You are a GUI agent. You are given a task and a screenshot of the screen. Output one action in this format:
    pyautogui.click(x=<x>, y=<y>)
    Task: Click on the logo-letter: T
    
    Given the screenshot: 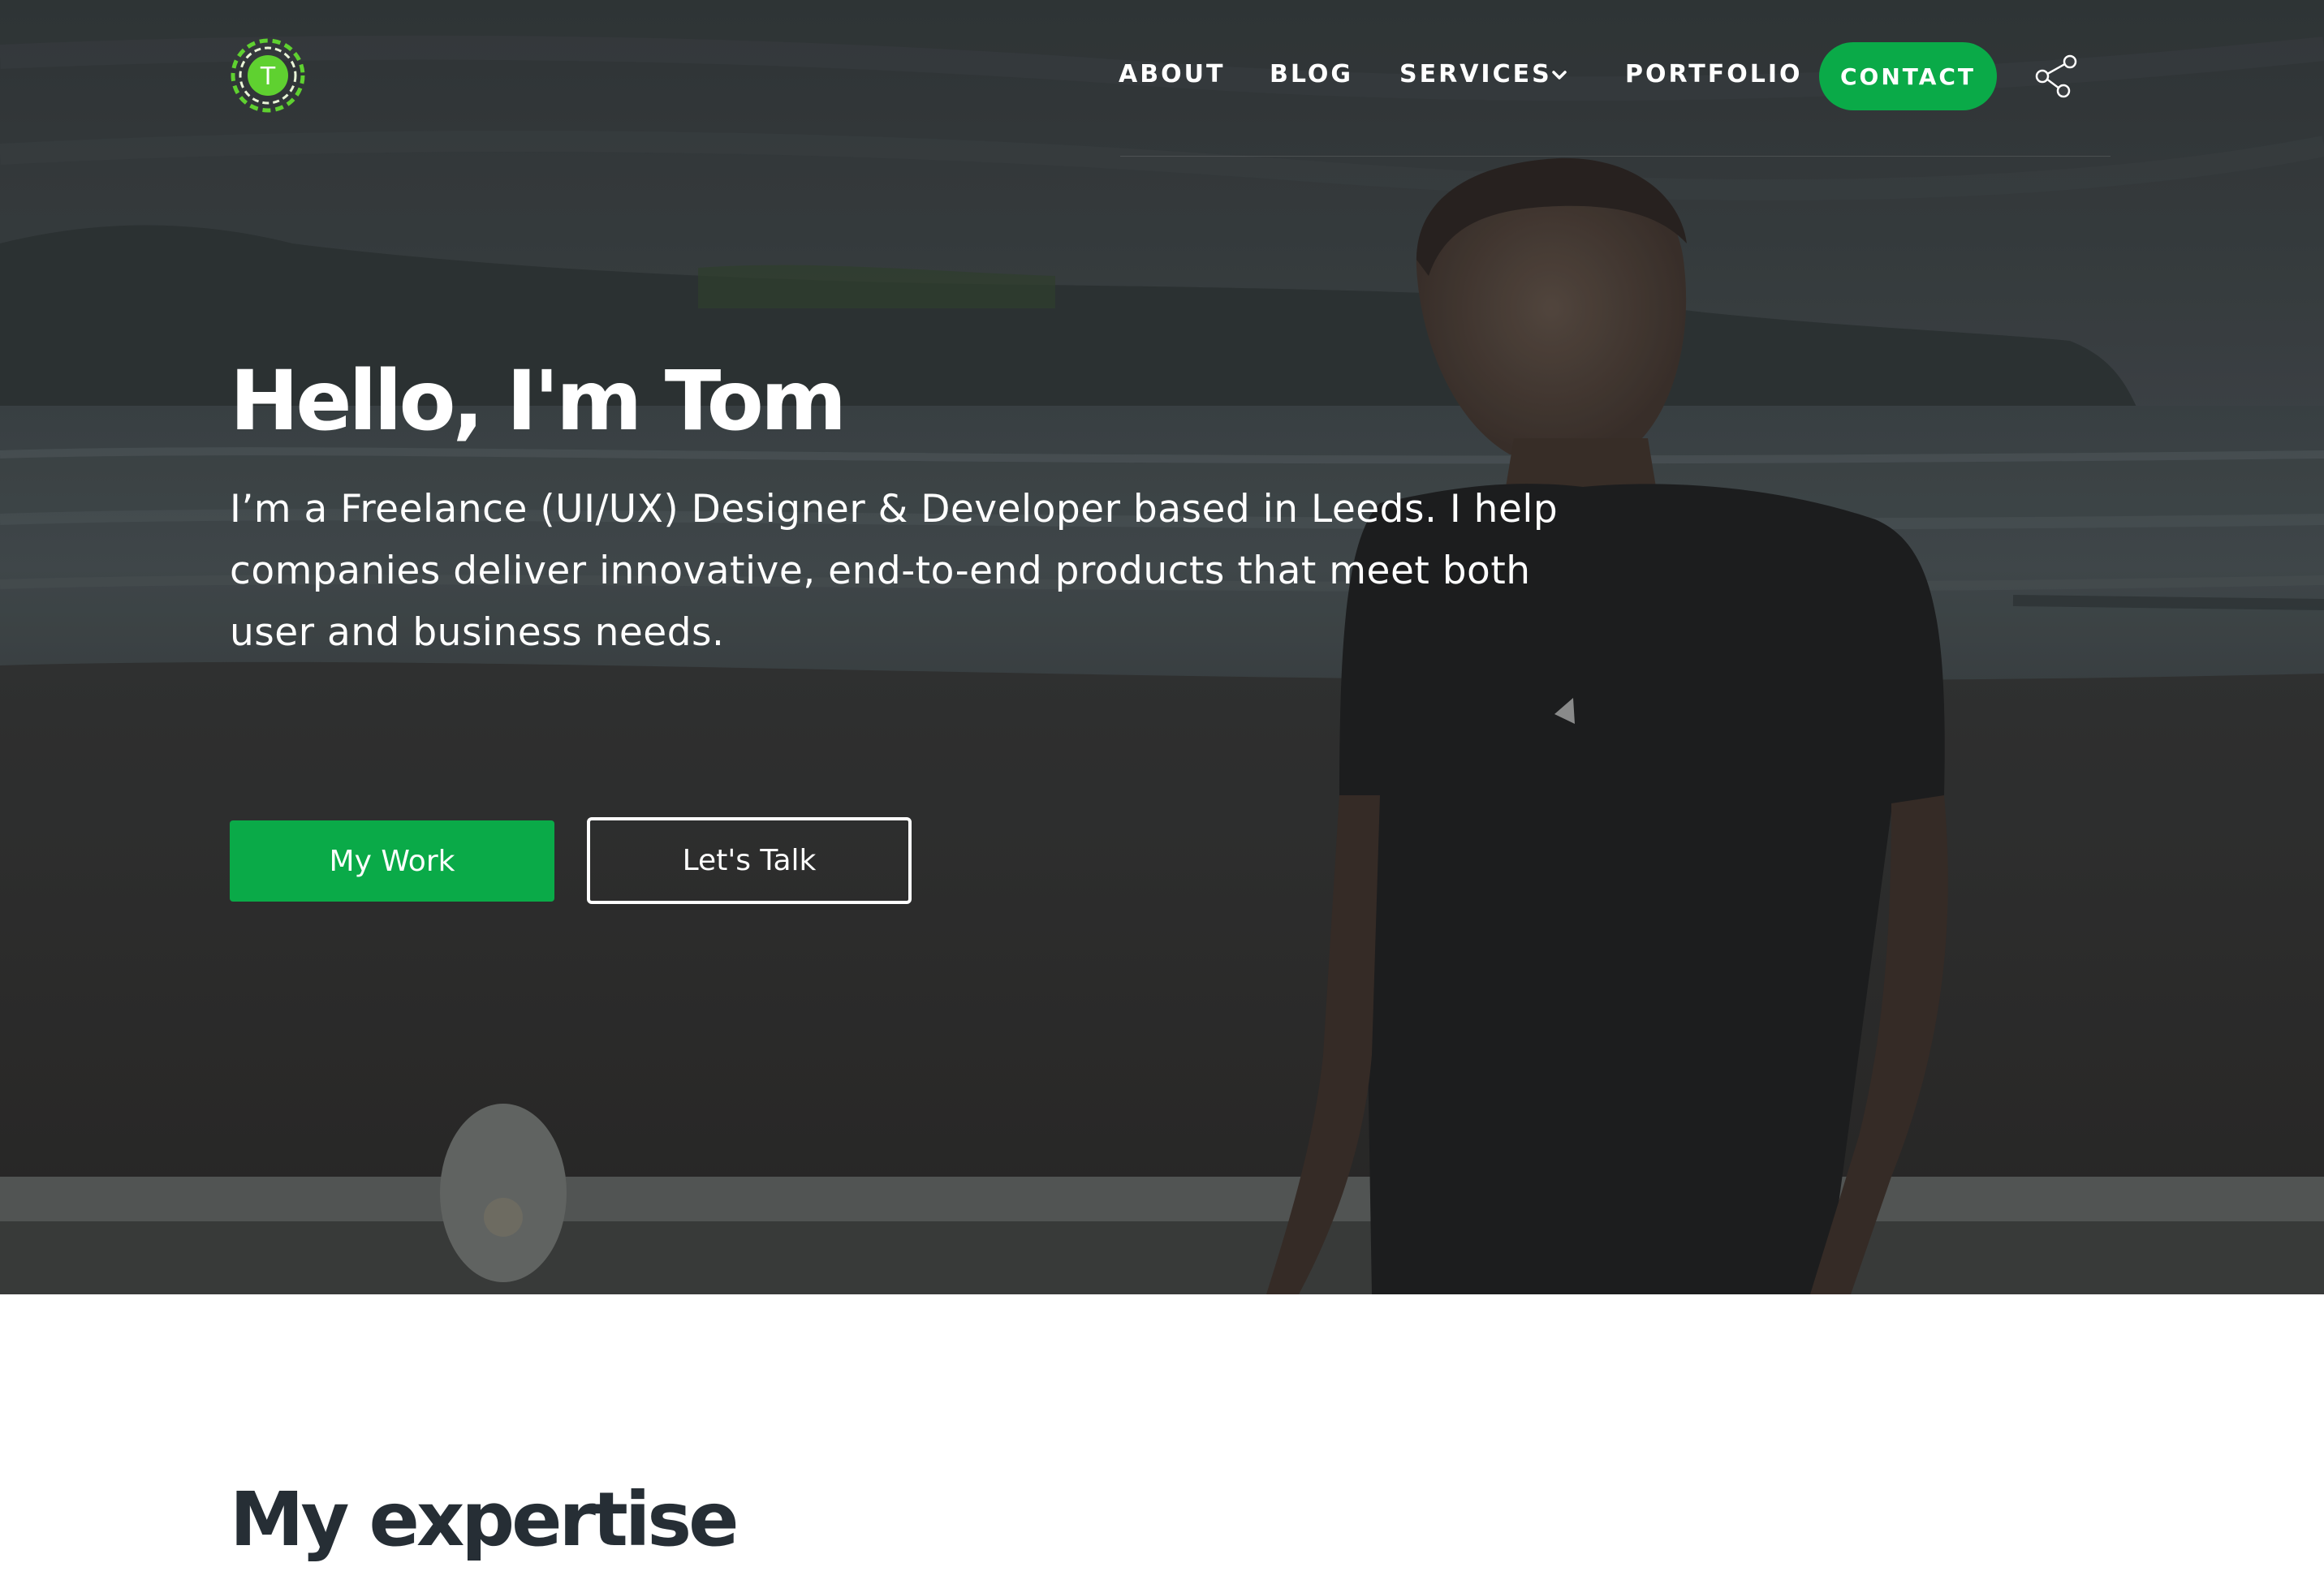 What is the action you would take?
    pyautogui.click(x=268, y=76)
    